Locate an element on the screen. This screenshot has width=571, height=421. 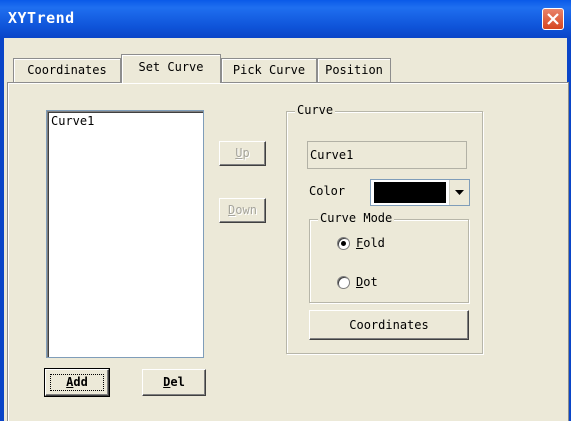
tab-coordinates-label: Coordinates is located at coordinates (67, 70).